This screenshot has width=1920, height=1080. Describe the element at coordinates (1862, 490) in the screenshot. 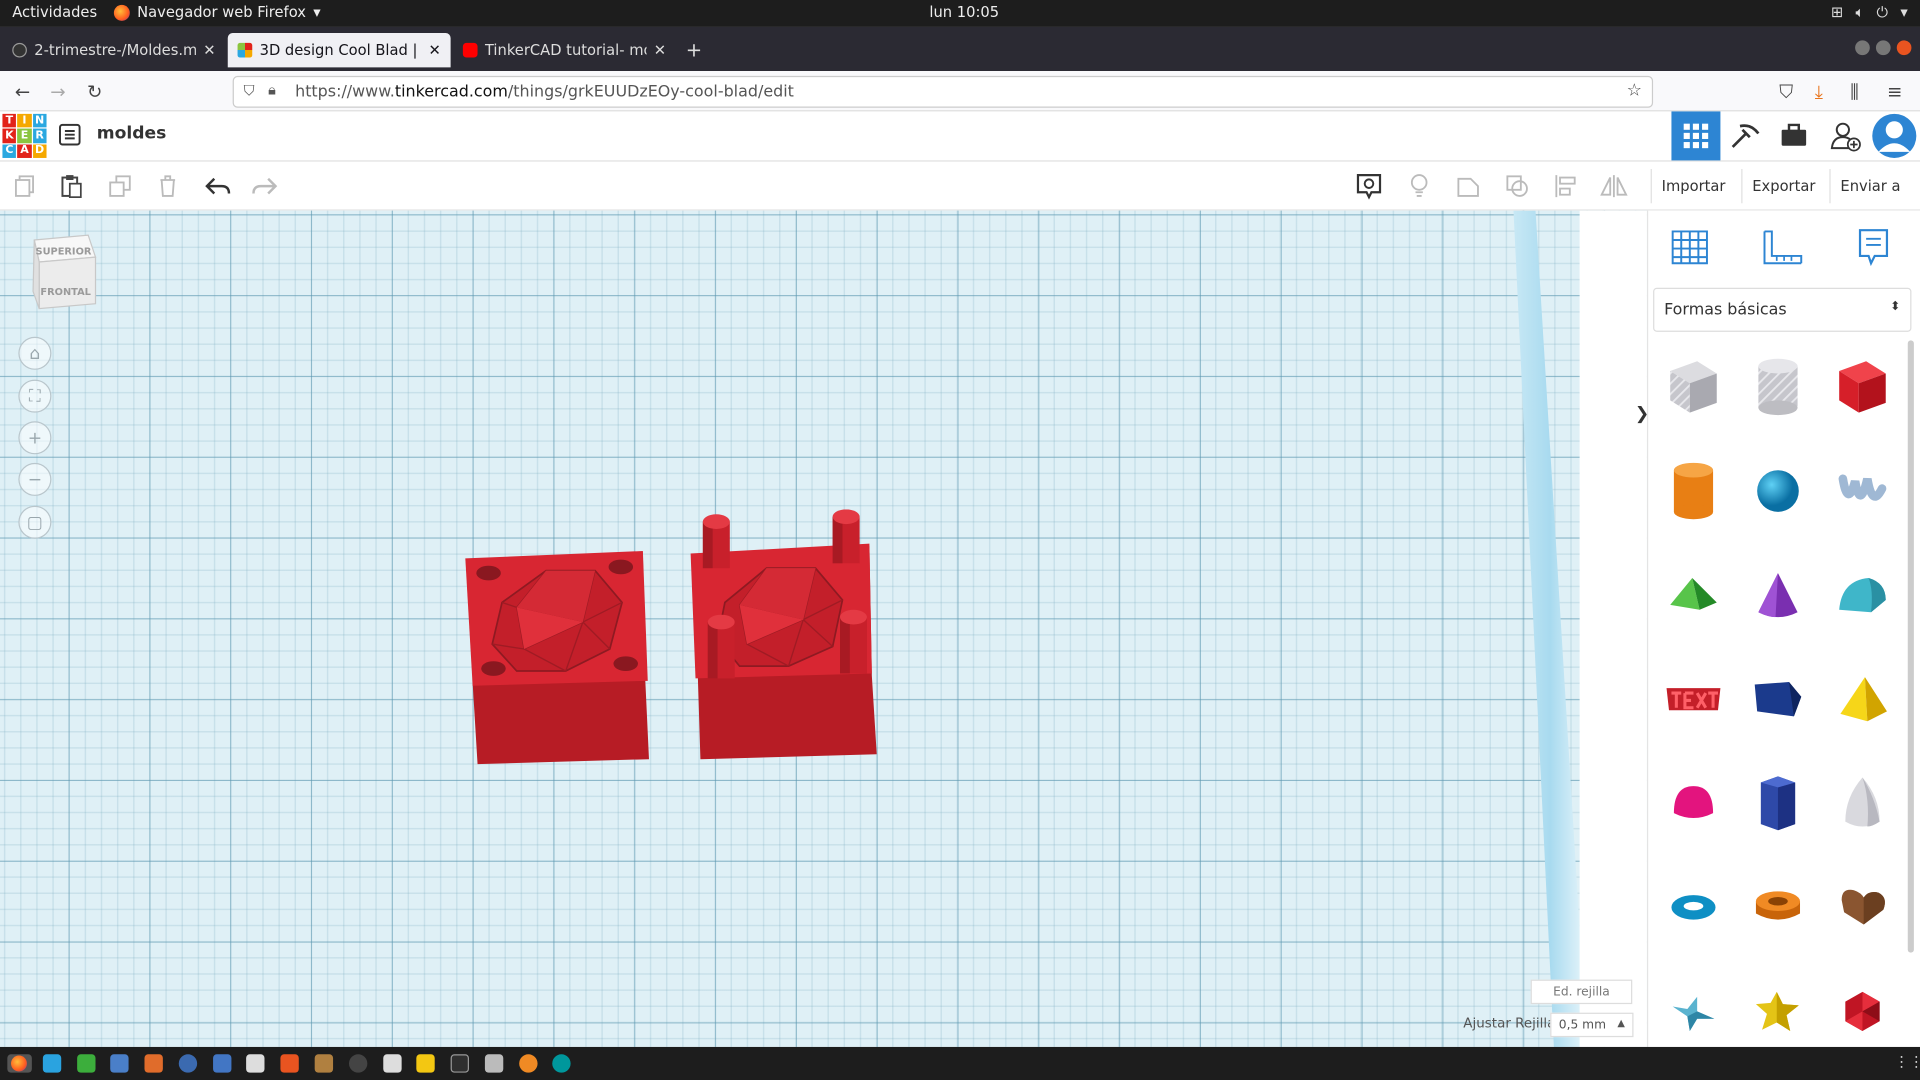

I see `shape-scribble` at that location.